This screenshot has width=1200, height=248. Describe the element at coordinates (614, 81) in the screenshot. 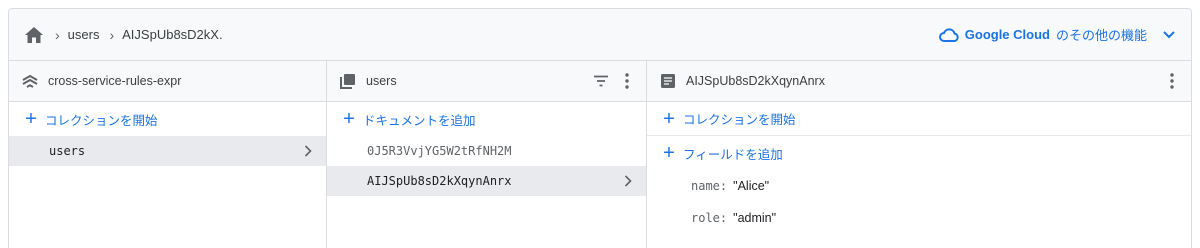

I see `collection-tools` at that location.